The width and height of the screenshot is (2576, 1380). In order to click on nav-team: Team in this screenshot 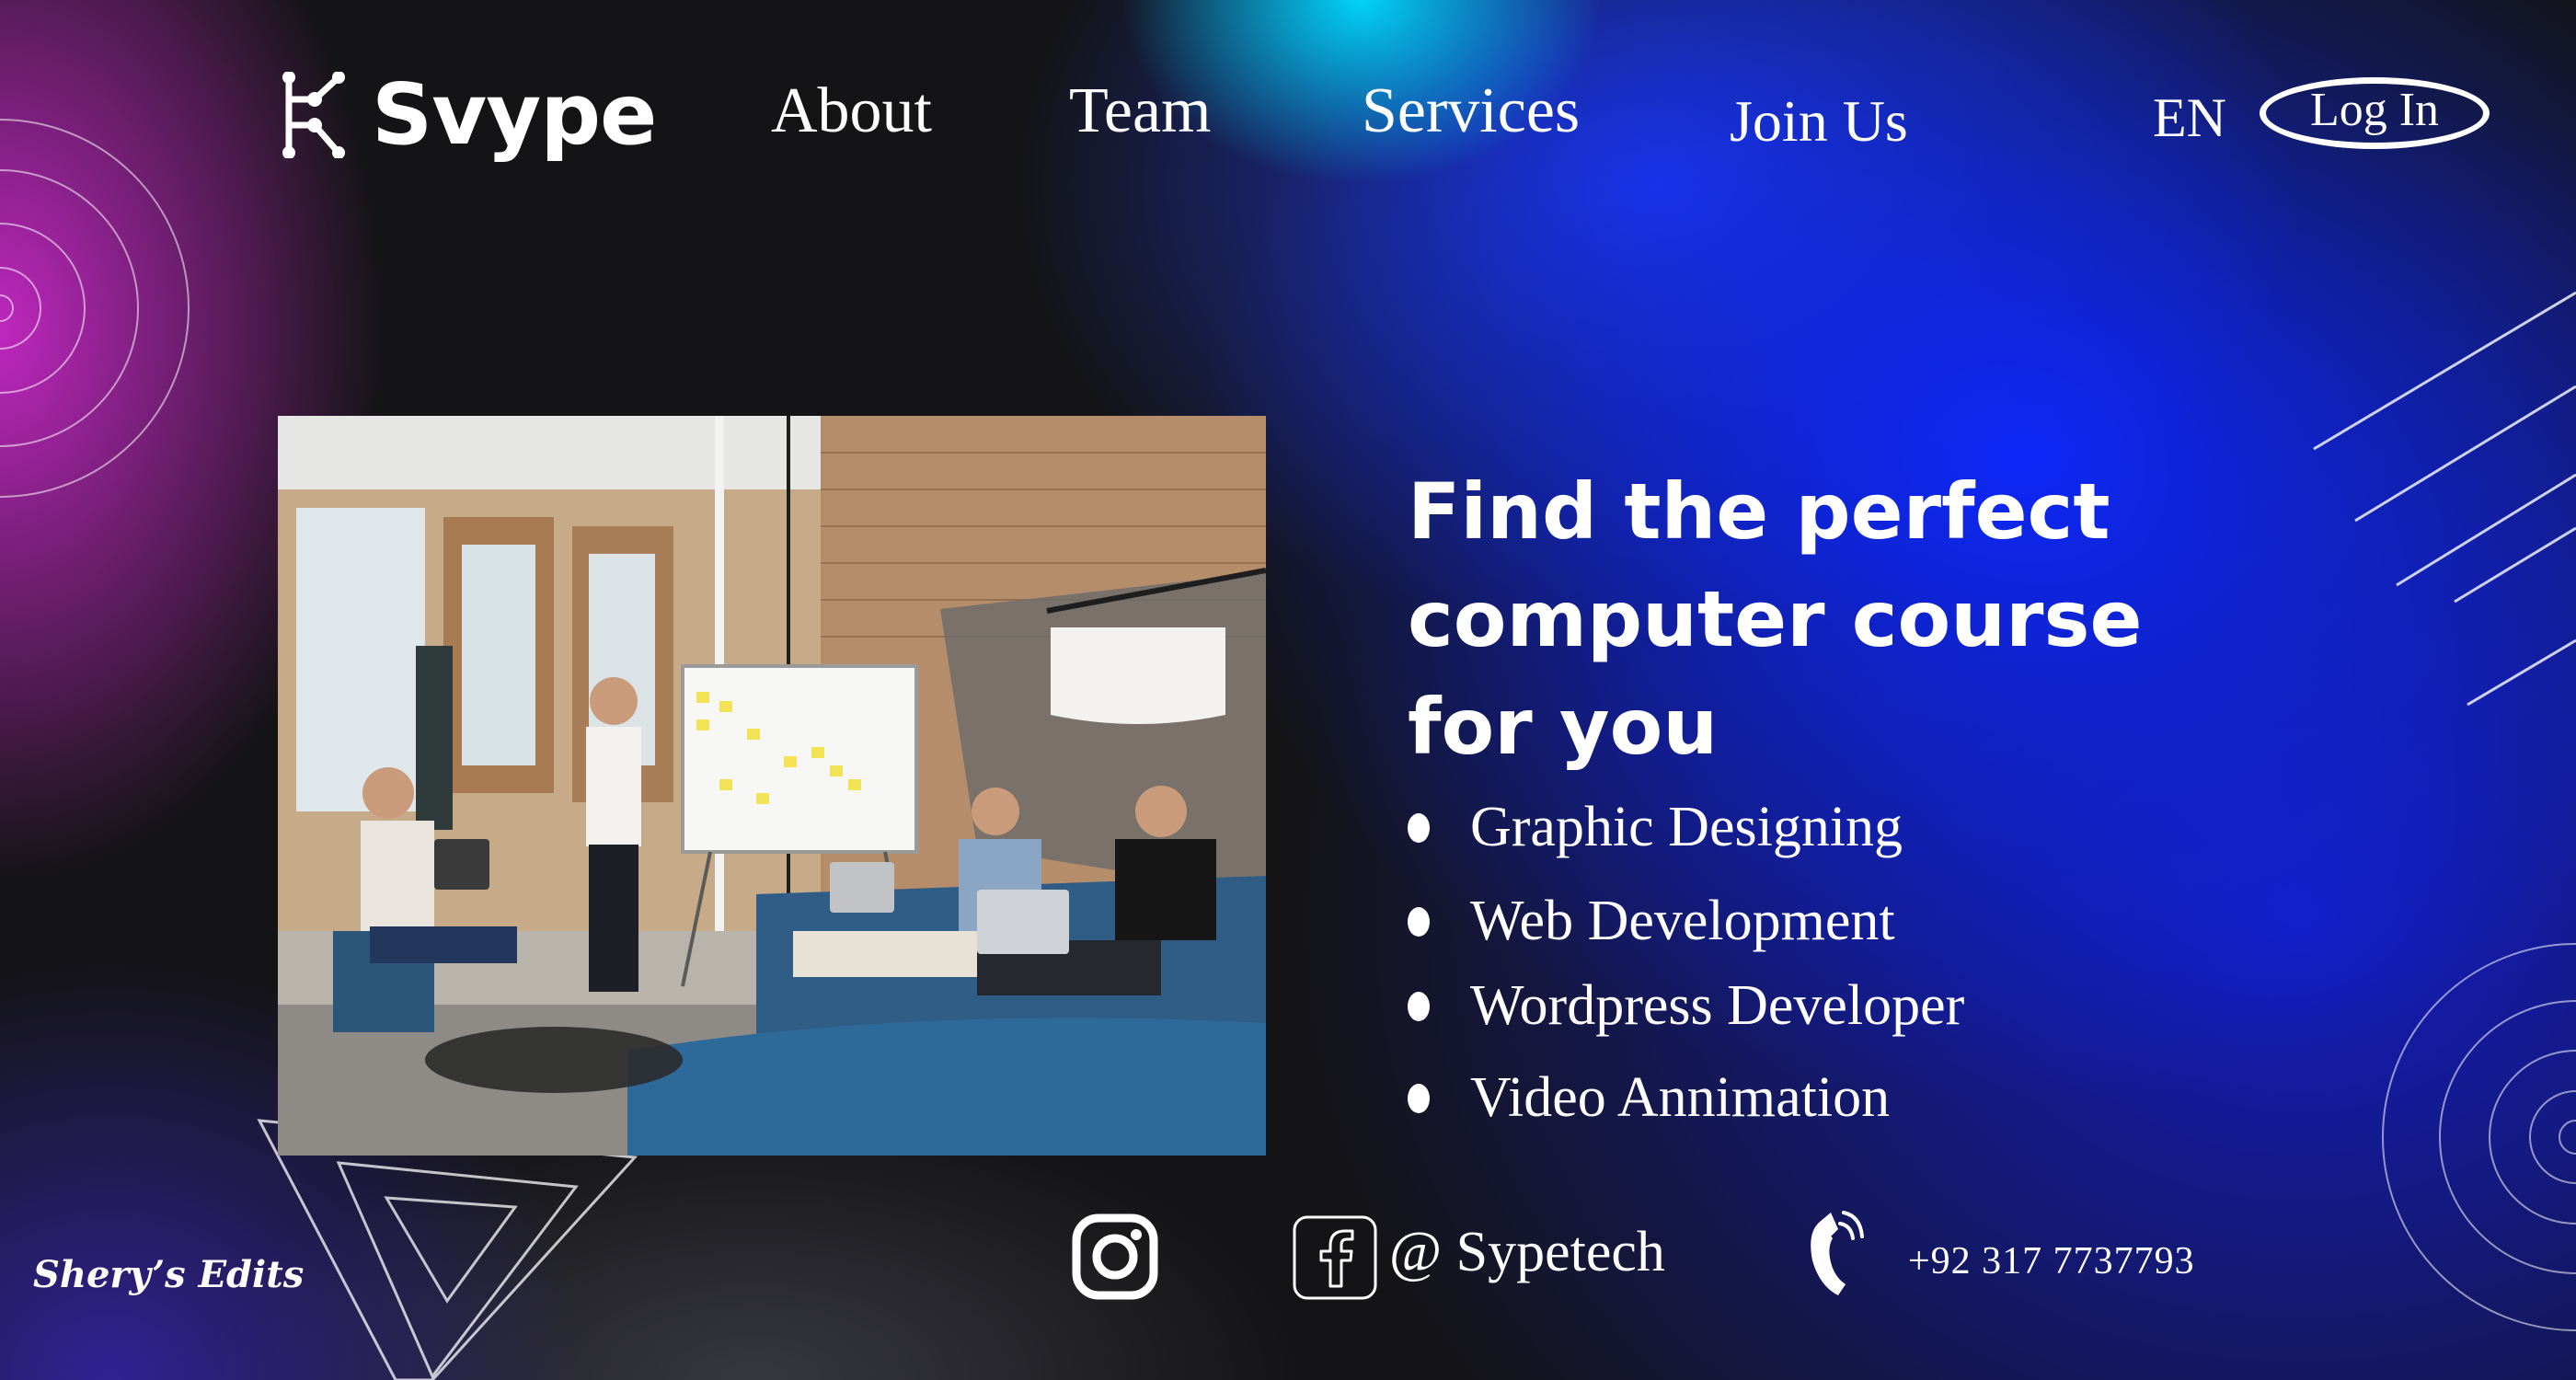, I will do `click(1140, 111)`.